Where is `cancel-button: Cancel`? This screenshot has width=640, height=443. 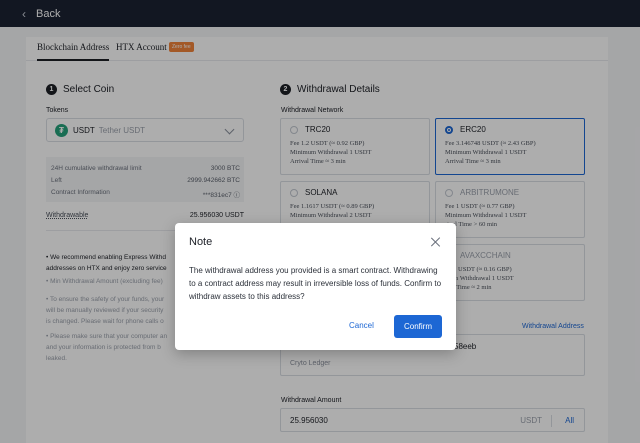
cancel-button: Cancel is located at coordinates (361, 325).